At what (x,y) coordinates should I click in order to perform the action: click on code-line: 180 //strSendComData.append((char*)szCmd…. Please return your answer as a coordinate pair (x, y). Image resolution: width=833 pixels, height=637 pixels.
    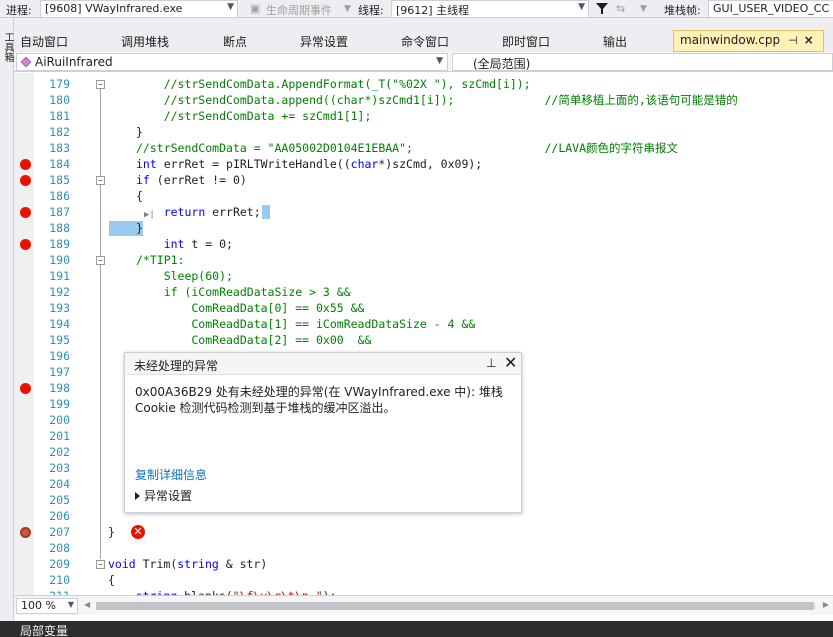
    Looking at the image, I should click on (423, 100).